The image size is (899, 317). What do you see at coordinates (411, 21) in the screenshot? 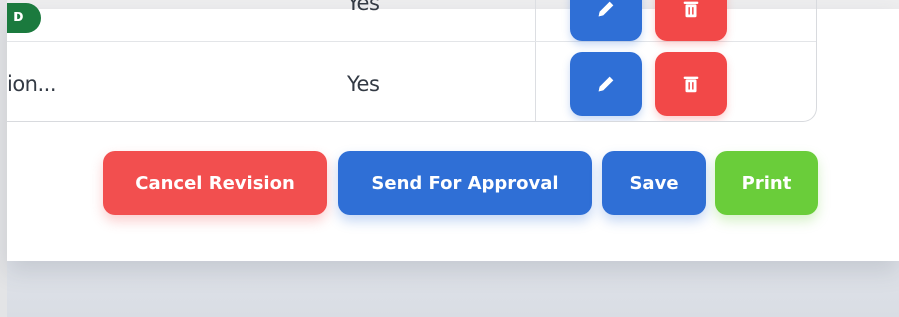
I see `table-row: ᴅ Yes` at bounding box center [411, 21].